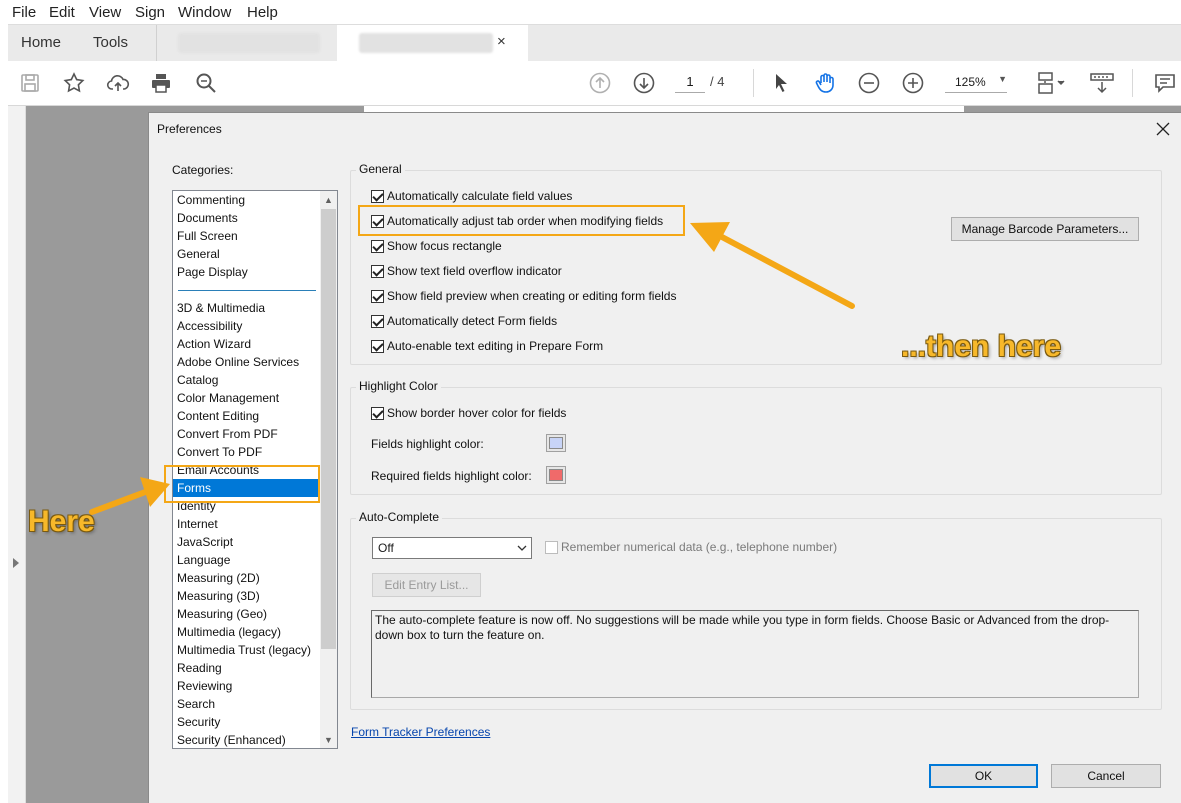 This screenshot has width=1181, height=803. Describe the element at coordinates (983, 776) in the screenshot. I see `ok-button: OK` at that location.